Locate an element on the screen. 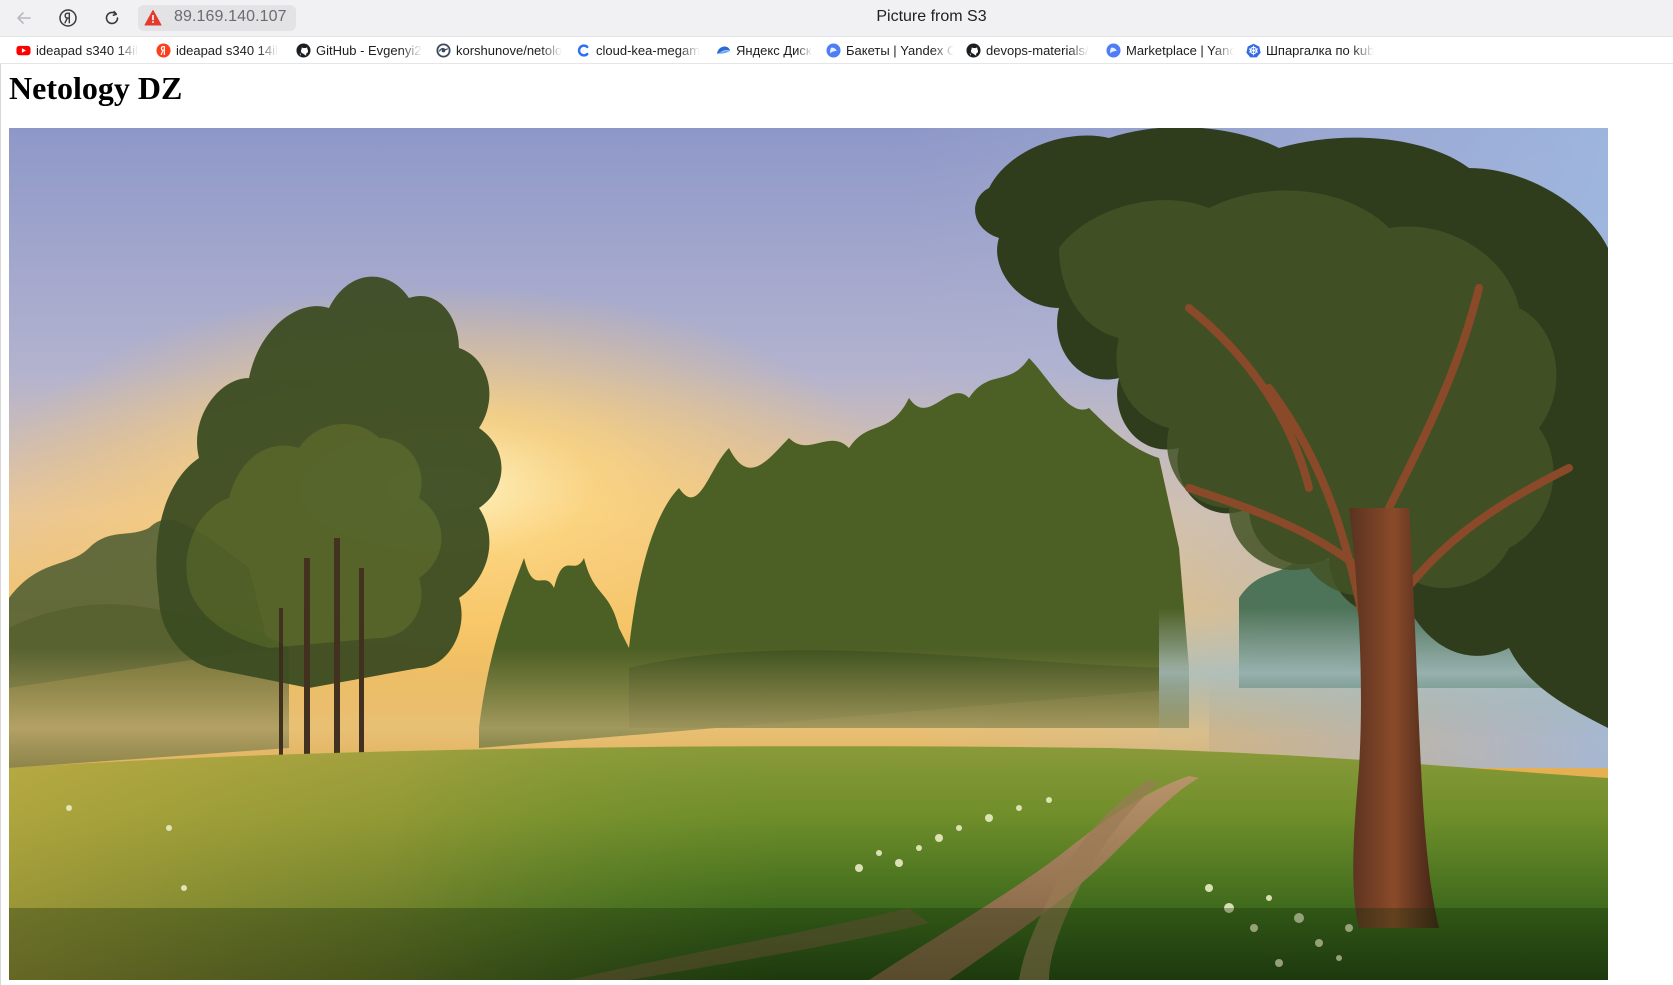 The height and width of the screenshot is (985, 1673). bookmark-label: Бакеты | Yandex C is located at coordinates (900, 50).